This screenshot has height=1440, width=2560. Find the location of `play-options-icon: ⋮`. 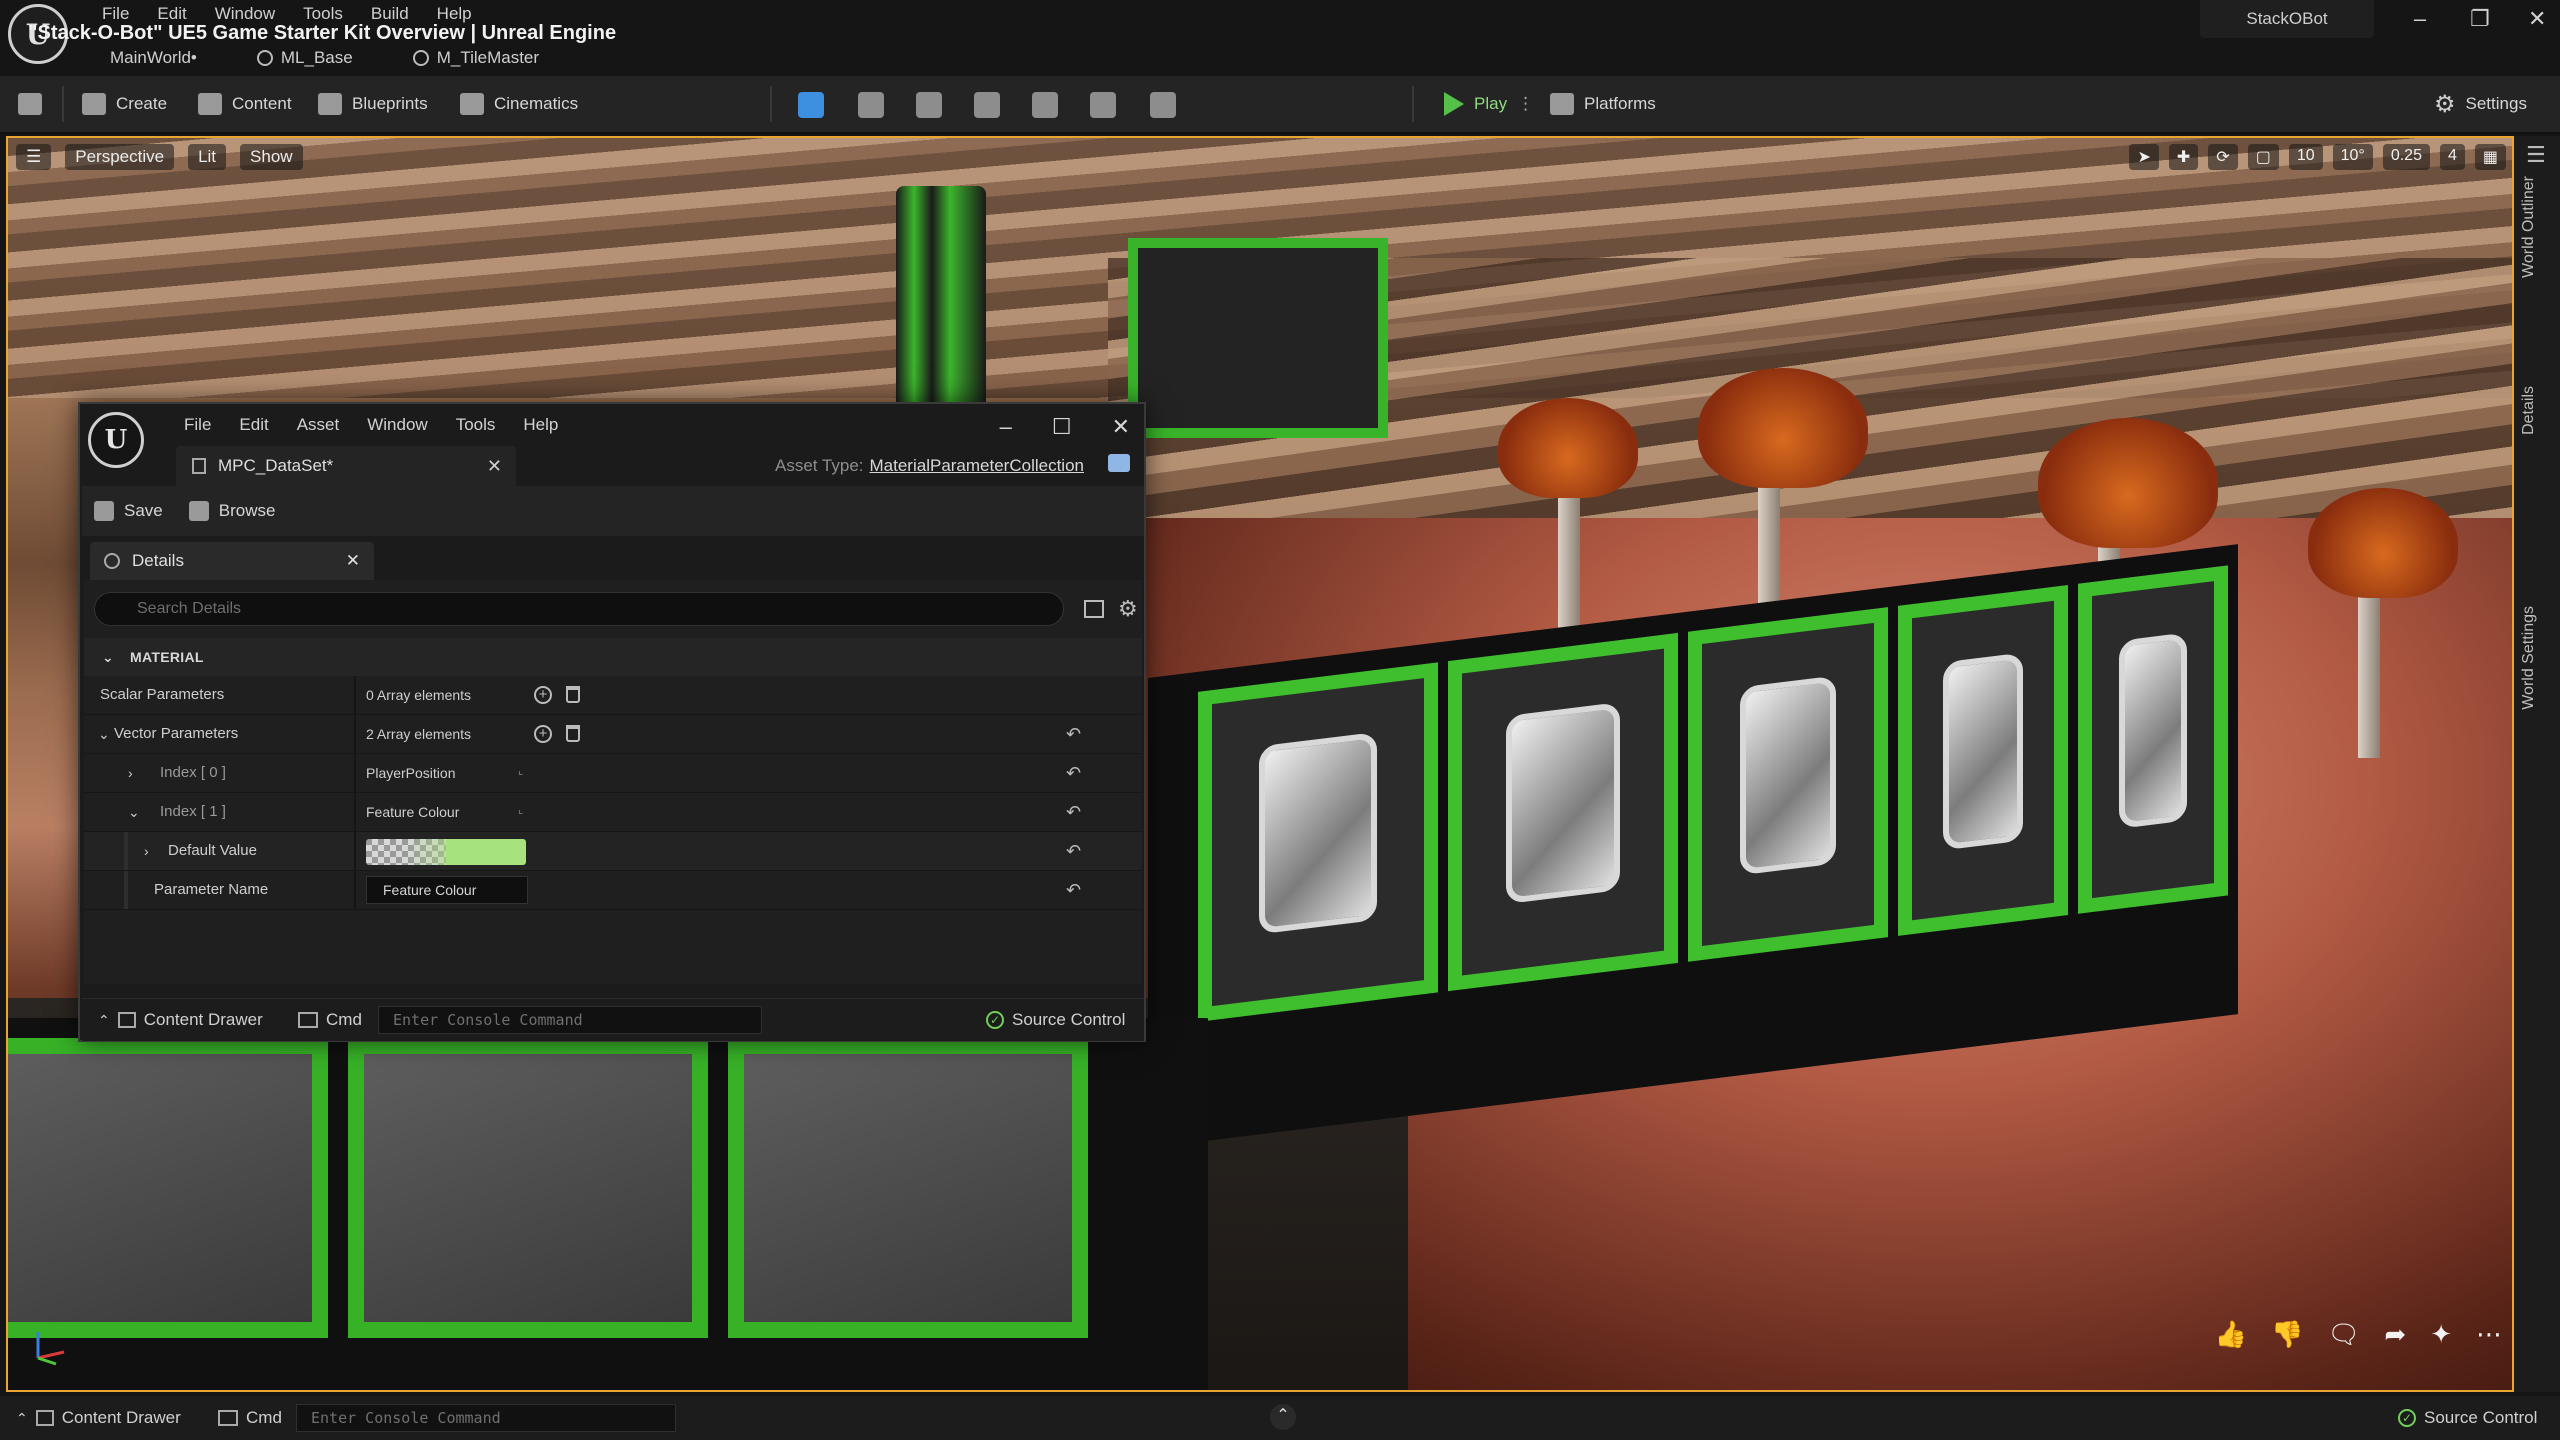

play-options-icon: ⋮ is located at coordinates (1525, 104).